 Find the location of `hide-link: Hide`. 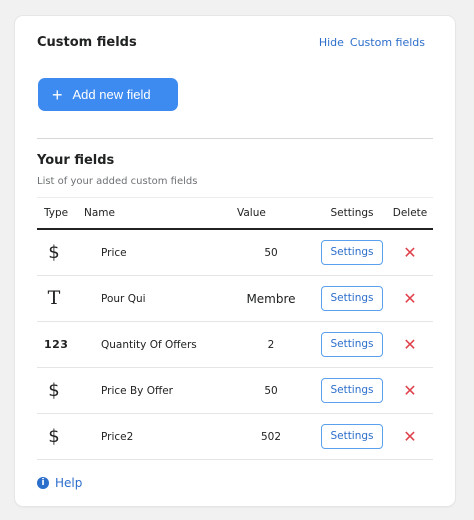

hide-link: Hide is located at coordinates (331, 42).